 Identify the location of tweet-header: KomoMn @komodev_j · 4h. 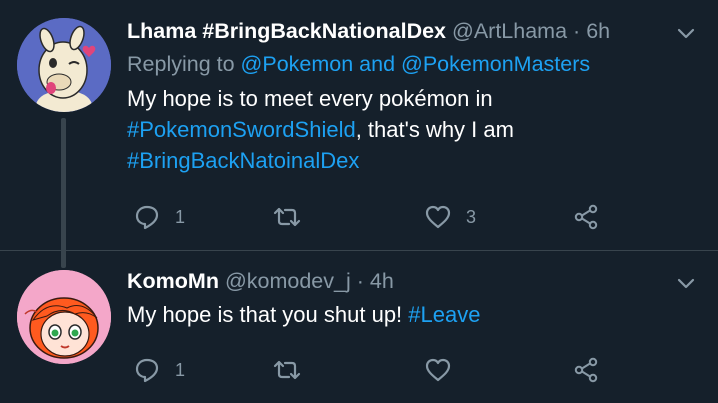
(396, 281).